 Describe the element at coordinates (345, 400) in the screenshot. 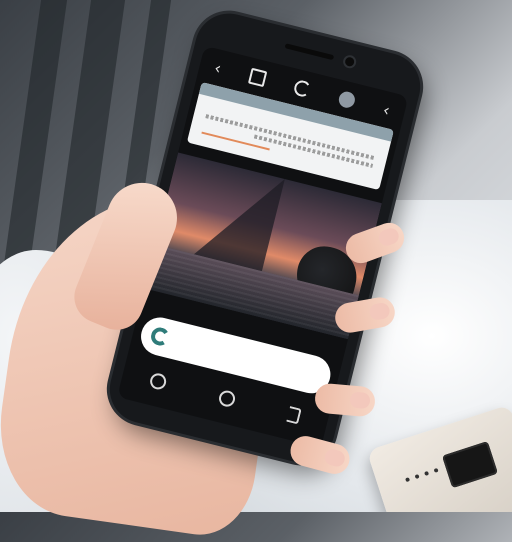

I see `finger` at that location.